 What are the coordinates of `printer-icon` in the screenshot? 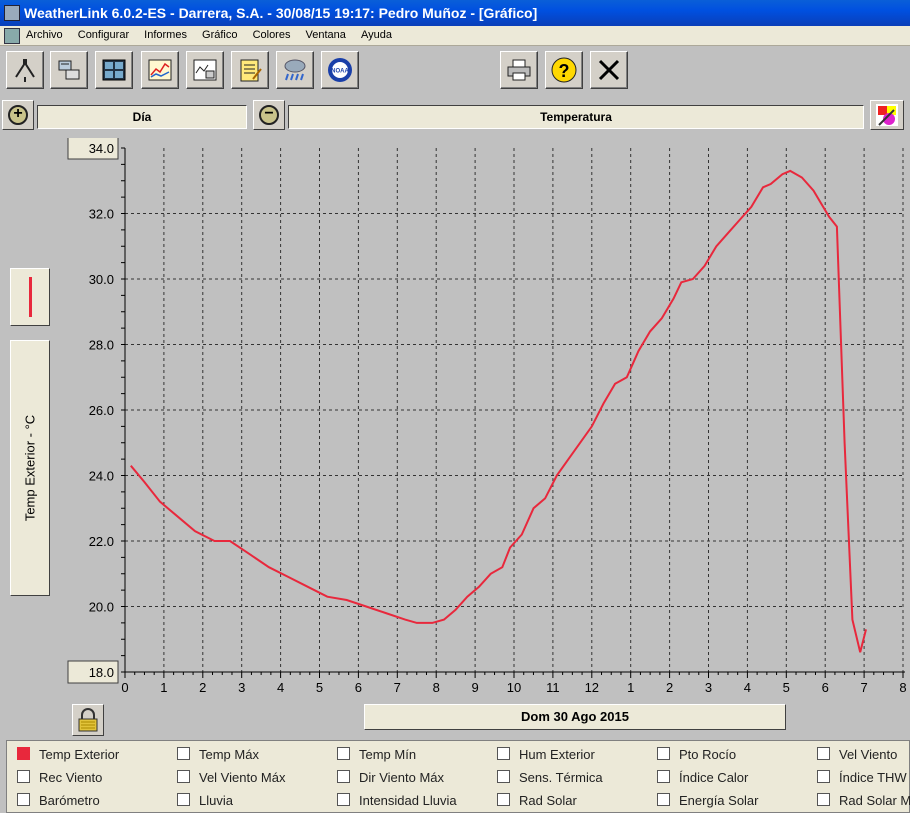 It's located at (519, 70).